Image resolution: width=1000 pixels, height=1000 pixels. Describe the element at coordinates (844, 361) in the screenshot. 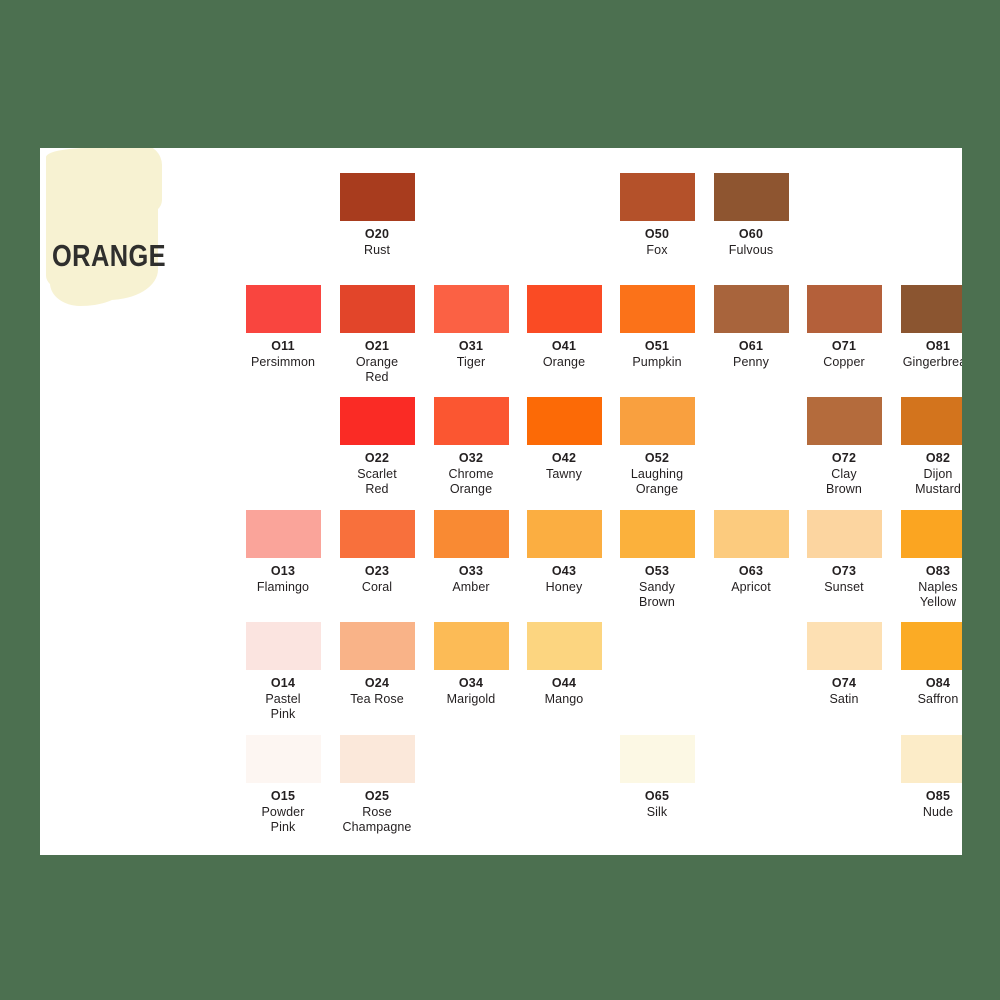

I see `swatch-name: Copper` at that location.